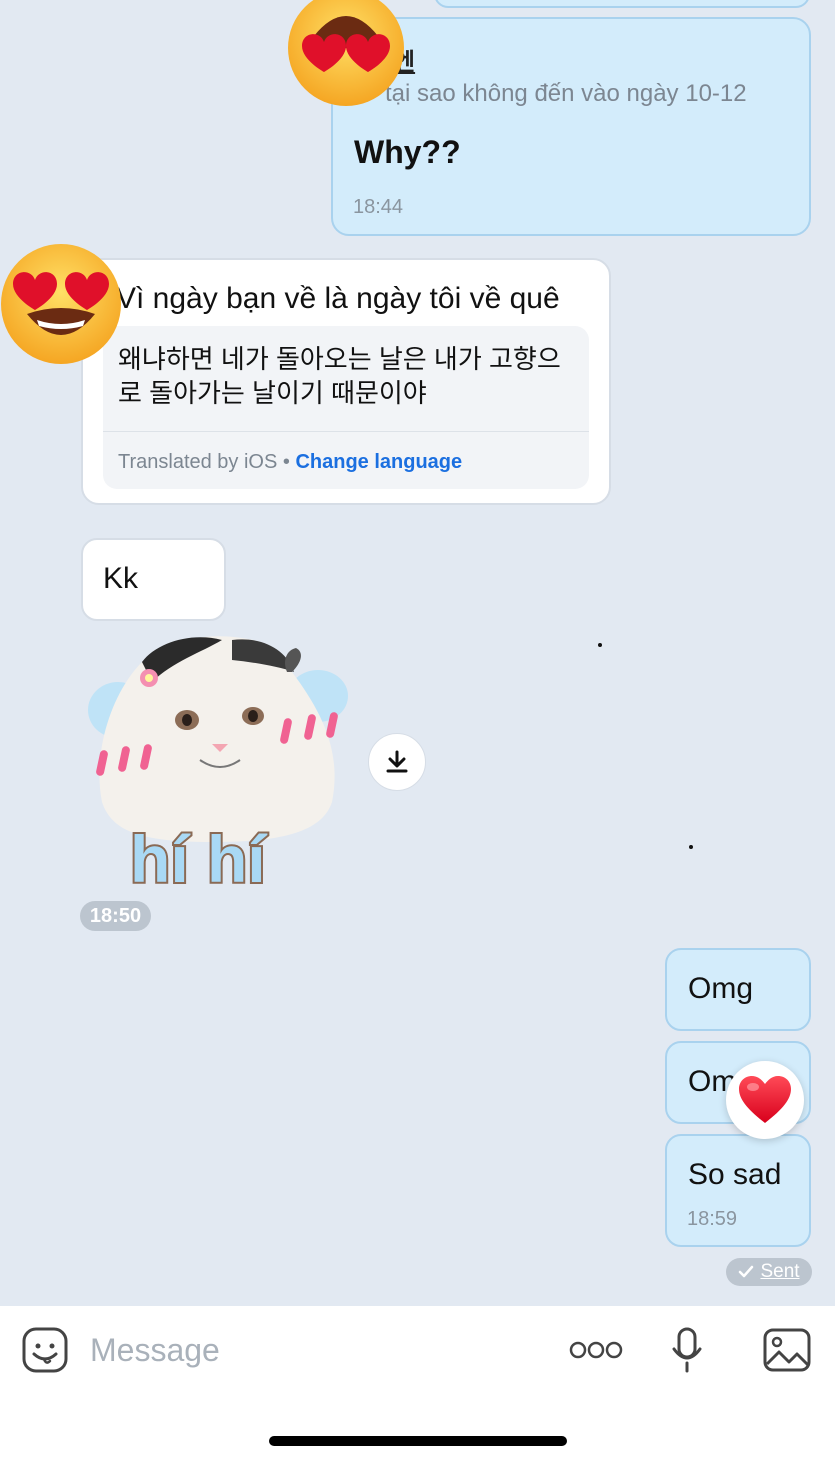  What do you see at coordinates (746, 1271) in the screenshot?
I see `check-icon` at bounding box center [746, 1271].